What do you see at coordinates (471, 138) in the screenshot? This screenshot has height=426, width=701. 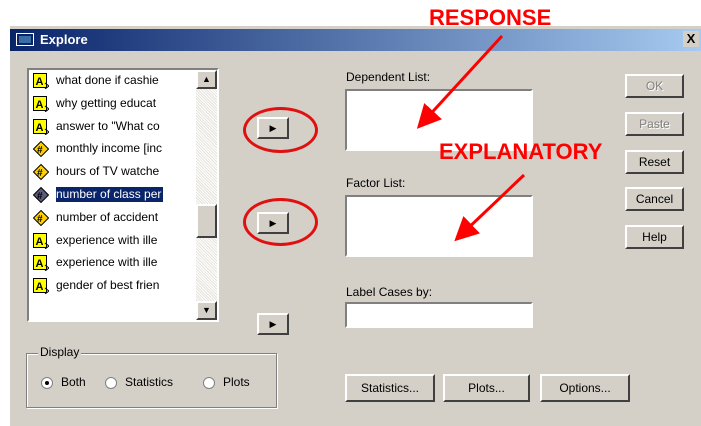 I see `annotation-arrows` at bounding box center [471, 138].